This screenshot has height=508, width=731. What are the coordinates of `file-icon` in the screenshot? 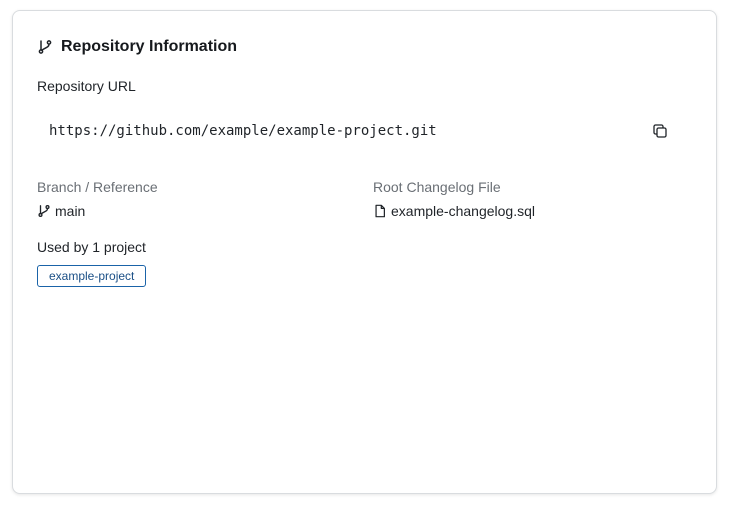 It's located at (380, 211).